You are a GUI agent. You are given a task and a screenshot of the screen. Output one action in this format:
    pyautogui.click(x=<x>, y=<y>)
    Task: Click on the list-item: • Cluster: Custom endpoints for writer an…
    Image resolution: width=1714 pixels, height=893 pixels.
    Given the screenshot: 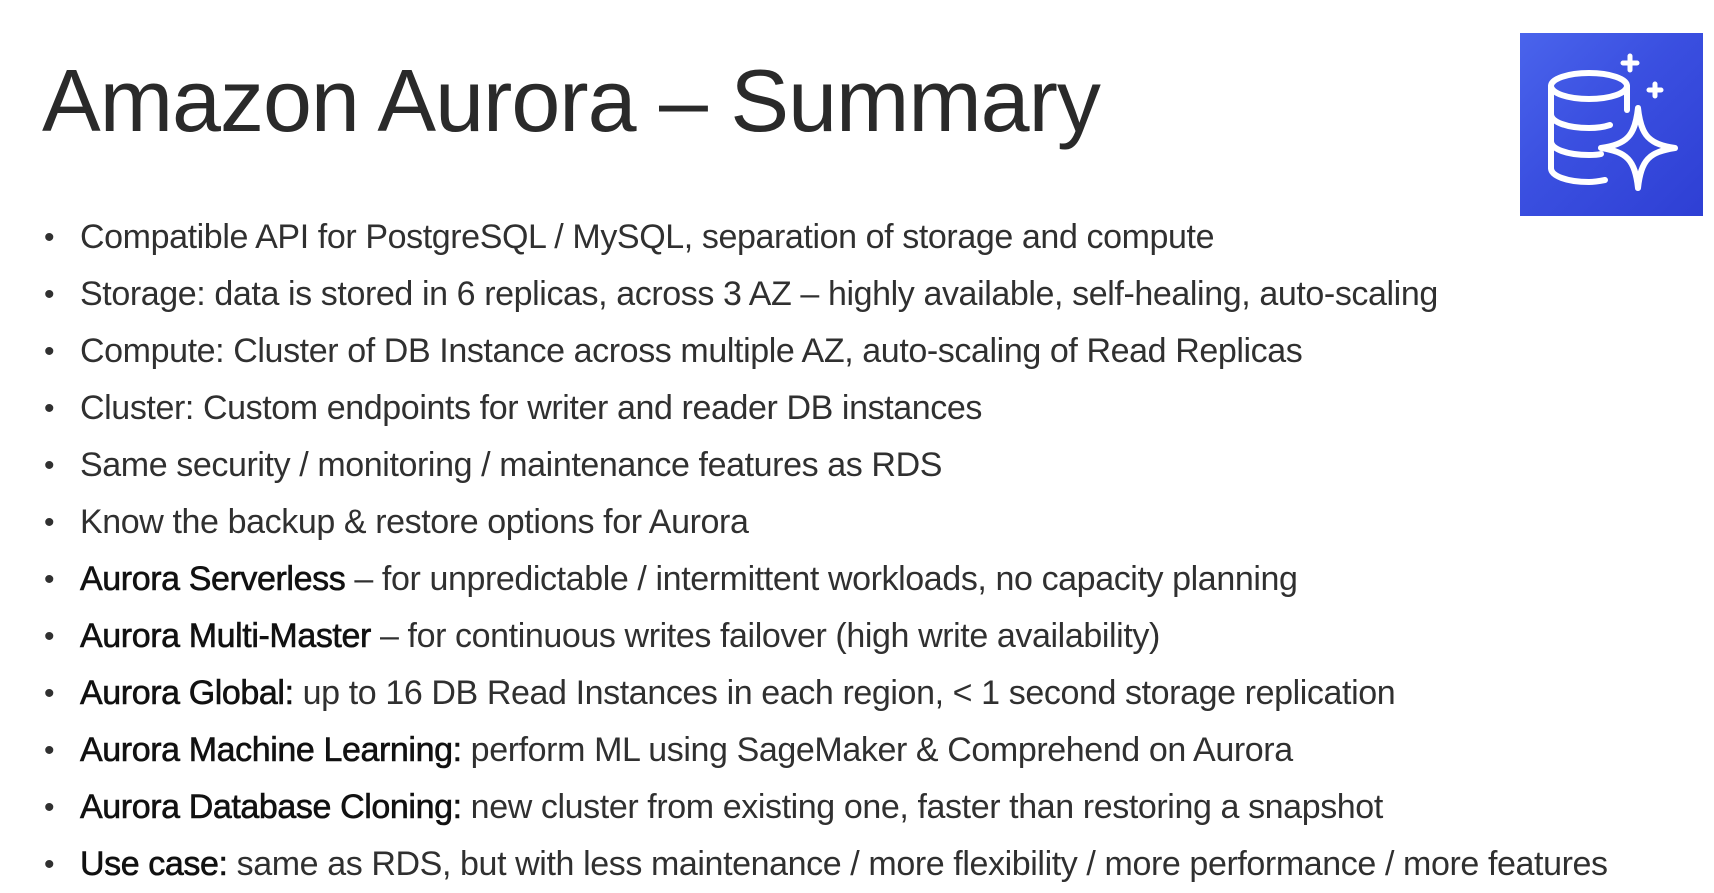 What is the action you would take?
    pyautogui.click(x=874, y=408)
    